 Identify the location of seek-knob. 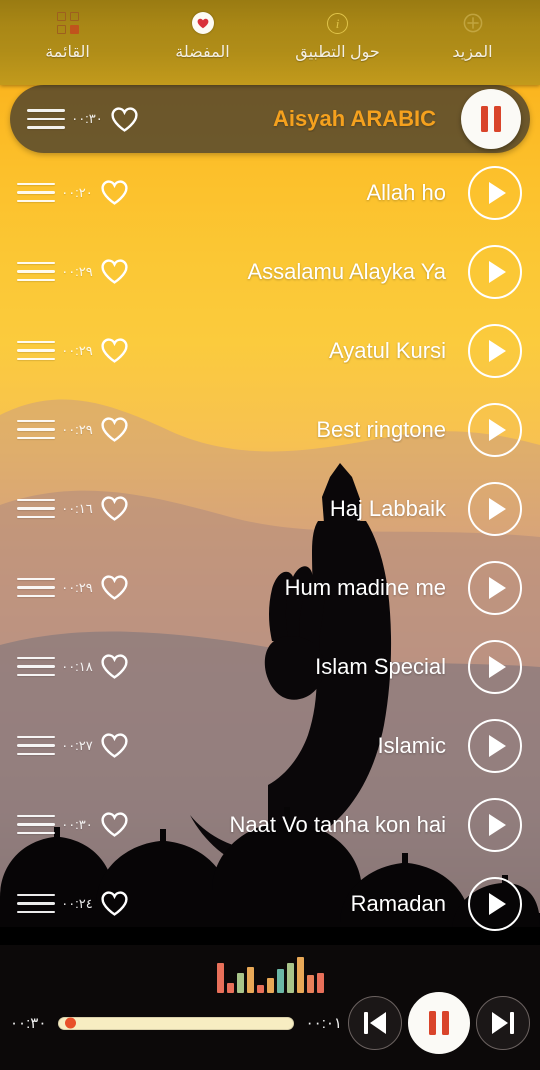
(71, 1023).